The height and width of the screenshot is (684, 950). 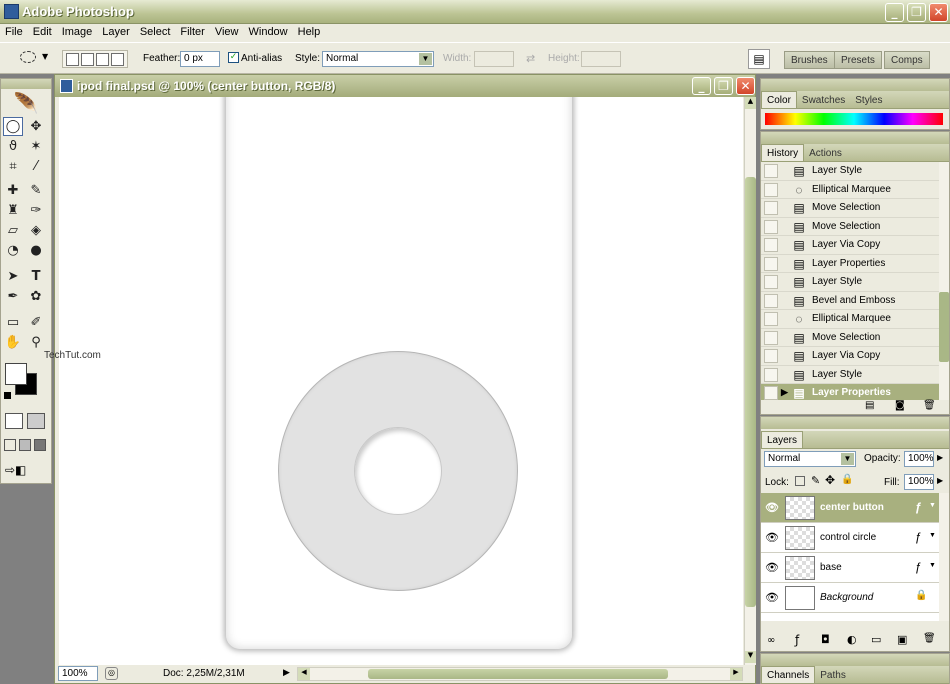 What do you see at coordinates (28, 57) in the screenshot?
I see `elliptical-marquee-preset-icon` at bounding box center [28, 57].